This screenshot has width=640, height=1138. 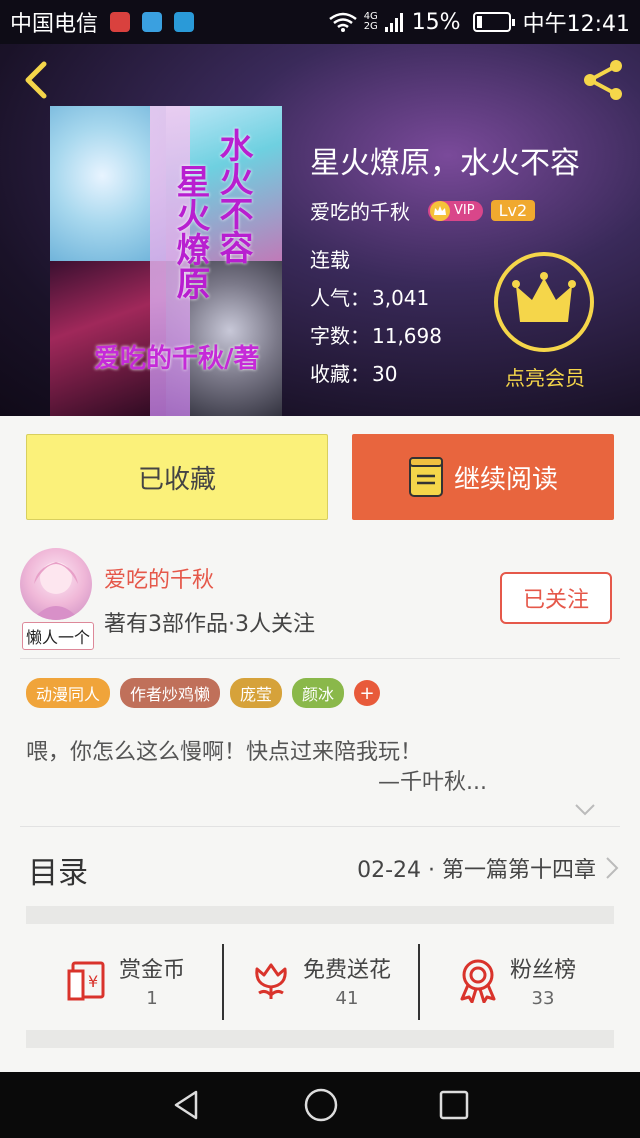 I want to click on catalog-title: 目录, so click(x=58, y=870).